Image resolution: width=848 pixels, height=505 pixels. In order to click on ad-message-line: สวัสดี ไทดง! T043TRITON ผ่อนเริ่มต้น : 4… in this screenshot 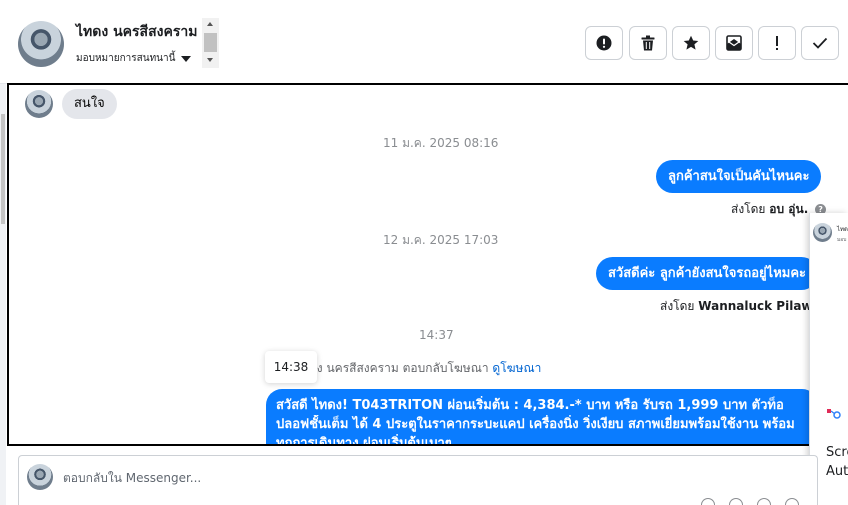, I will do `click(530, 405)`.